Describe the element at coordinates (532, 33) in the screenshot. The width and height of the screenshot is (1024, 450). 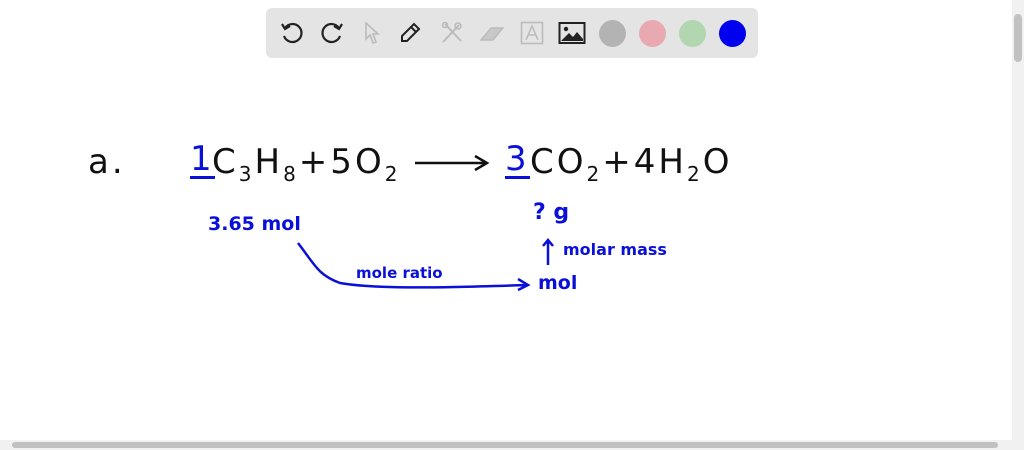
I see `text-icon` at that location.